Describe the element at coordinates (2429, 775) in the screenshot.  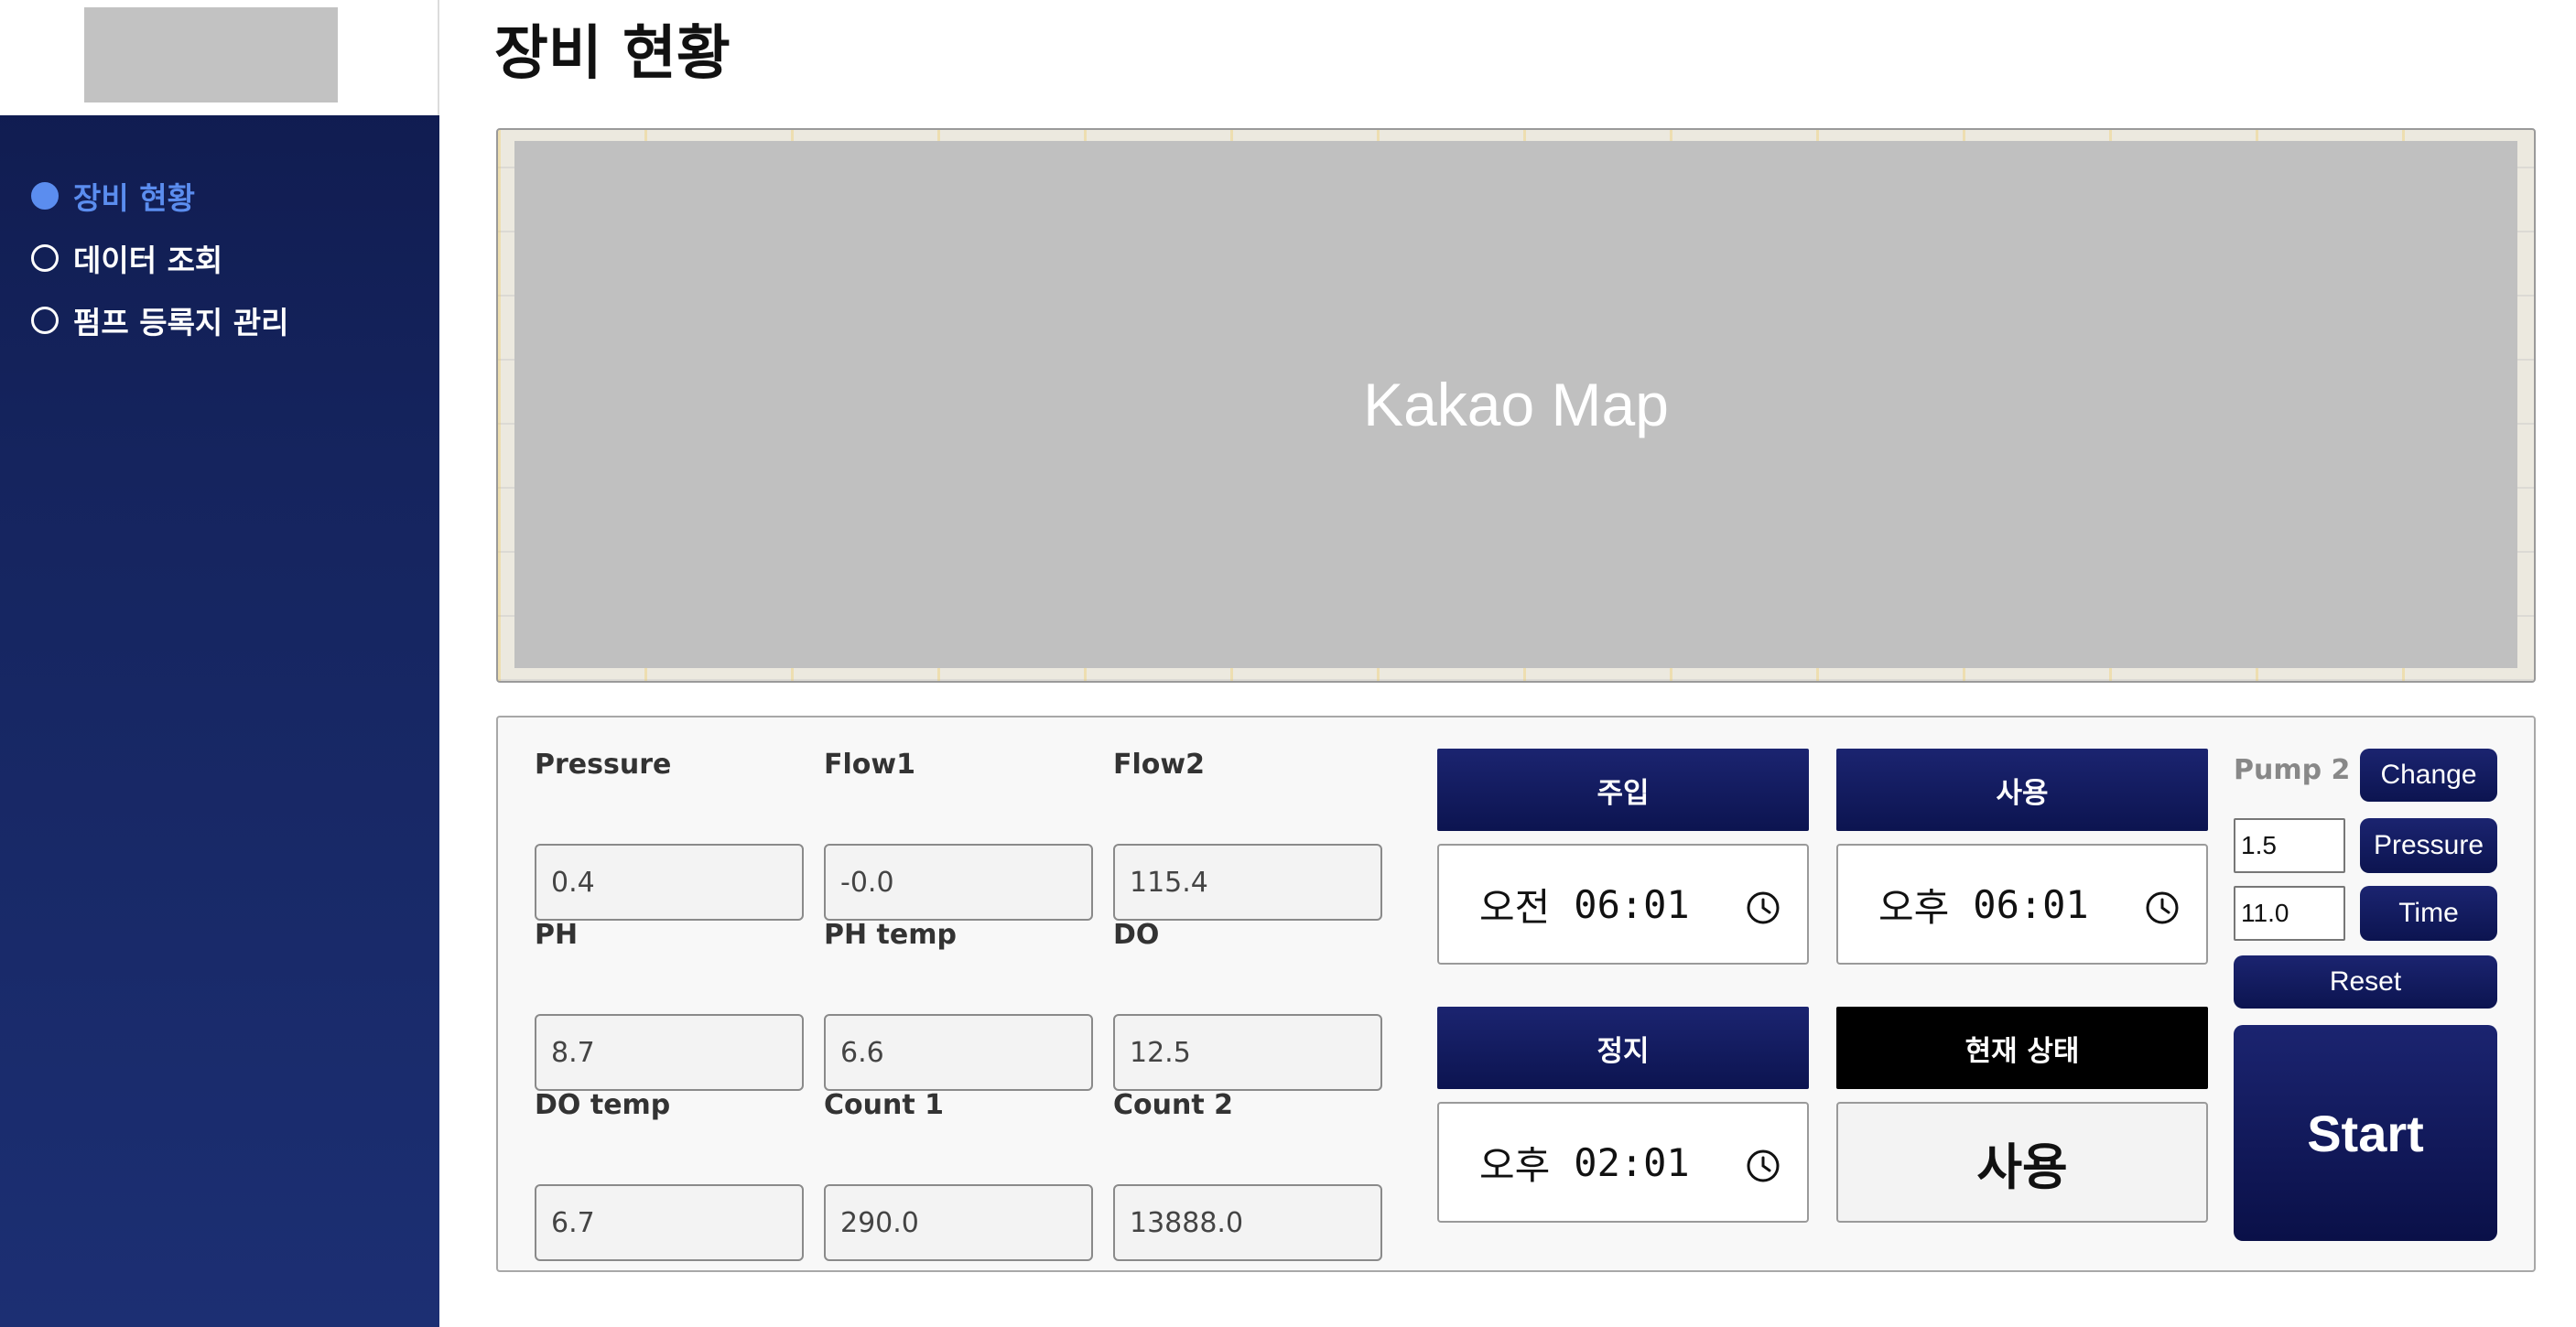
I see `change-button: Change` at that location.